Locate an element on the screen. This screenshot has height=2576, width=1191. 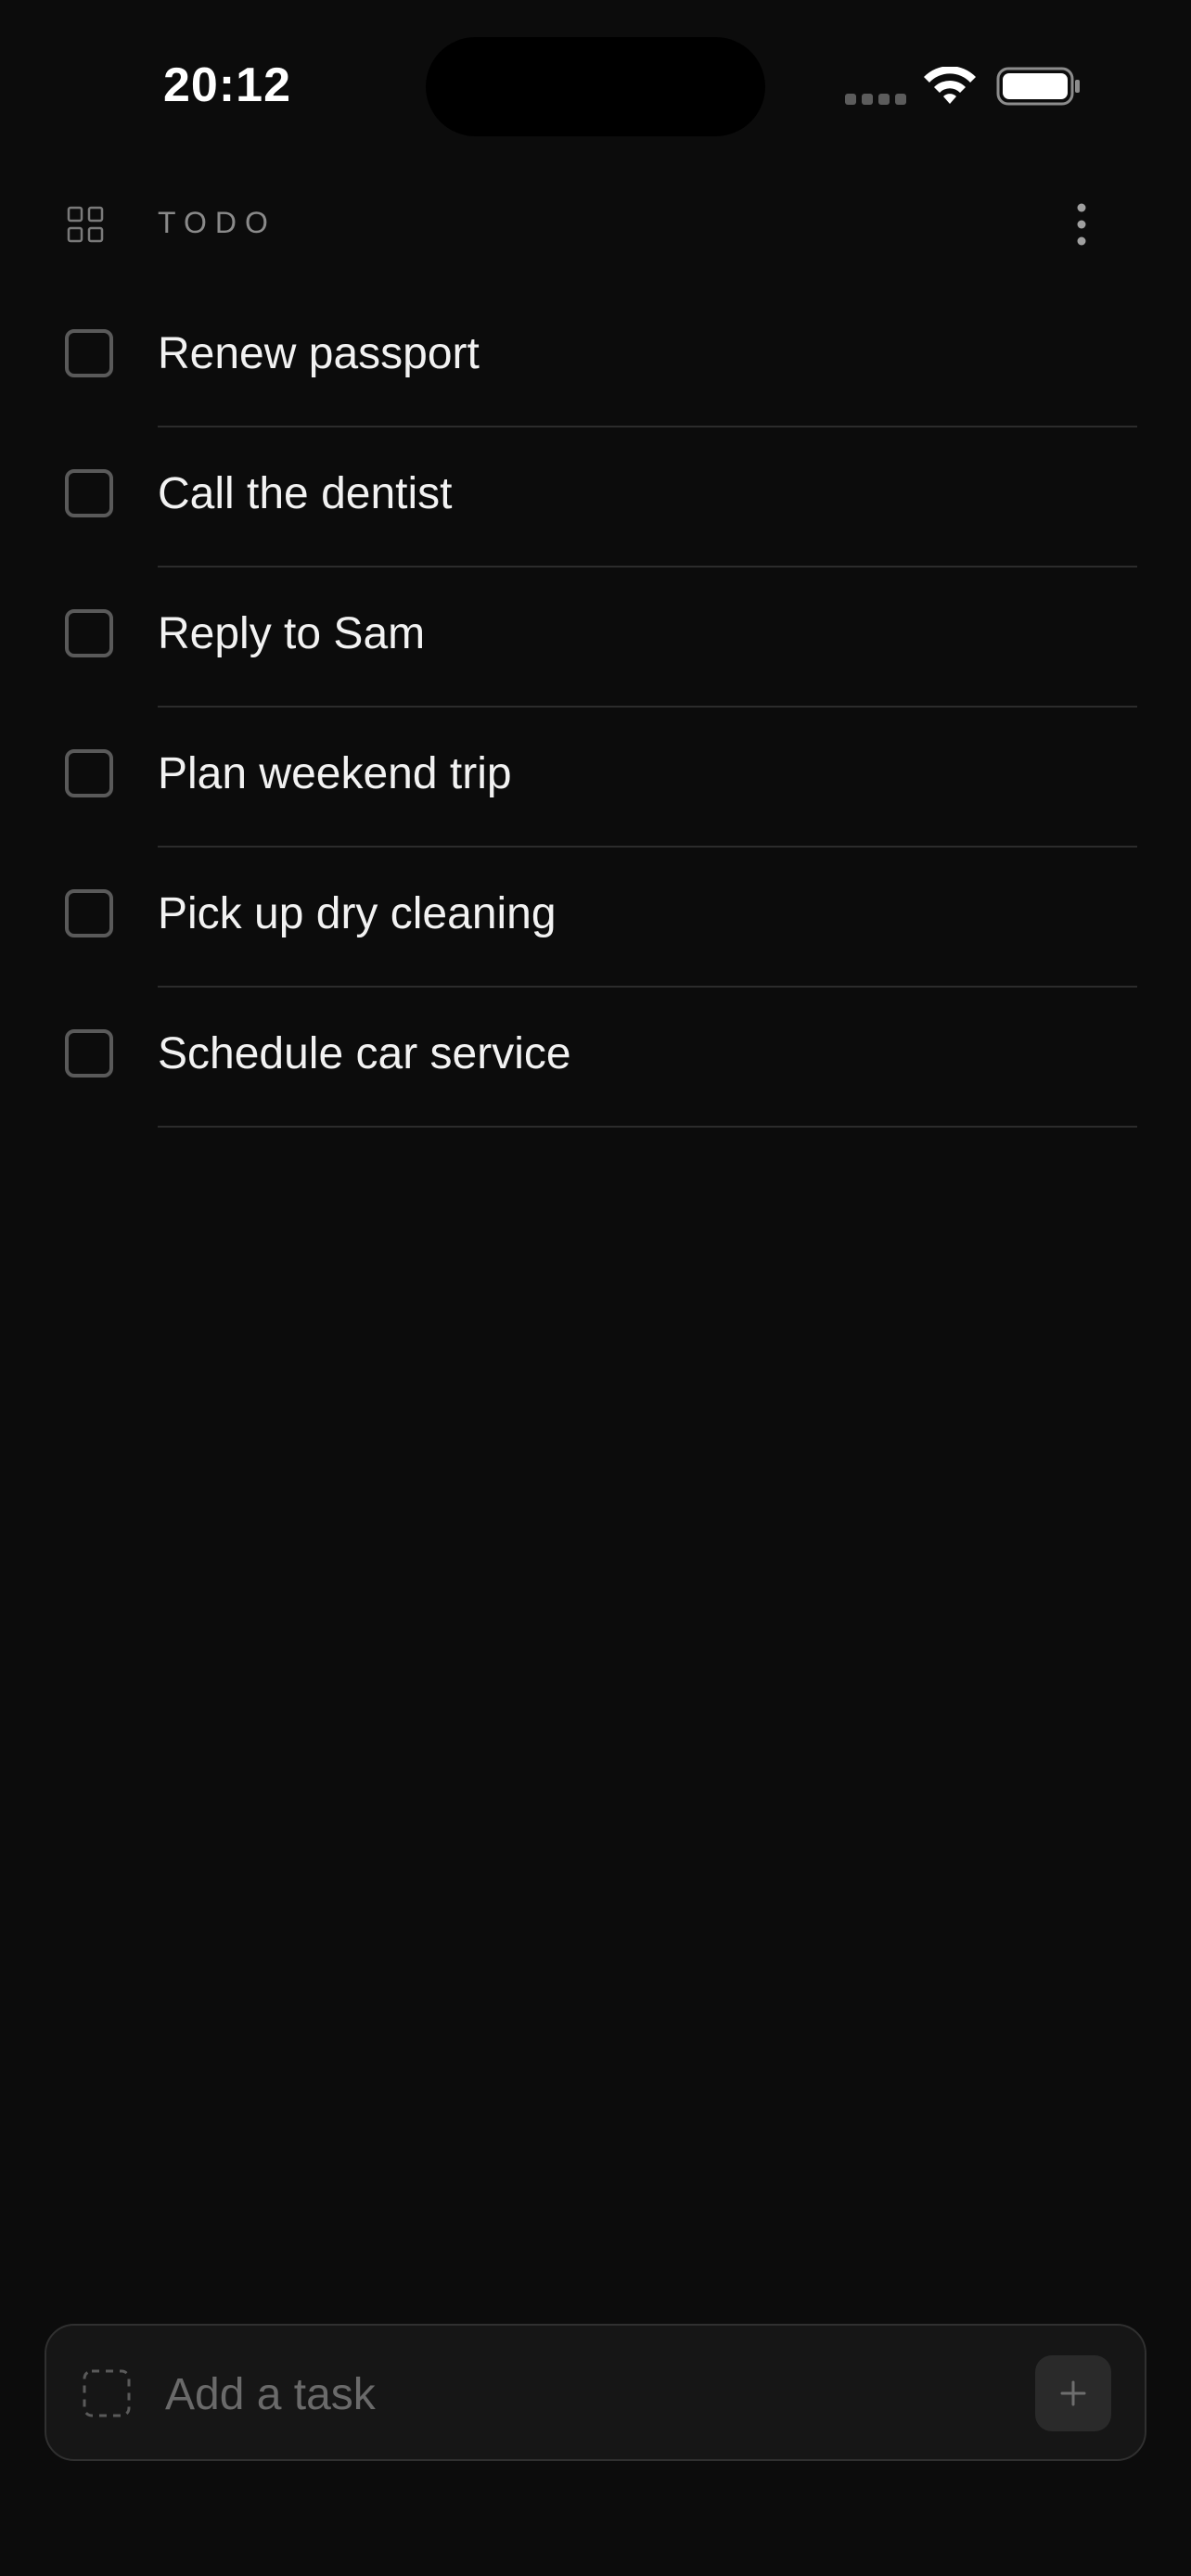
app-header: TODO is located at coordinates (595, 224).